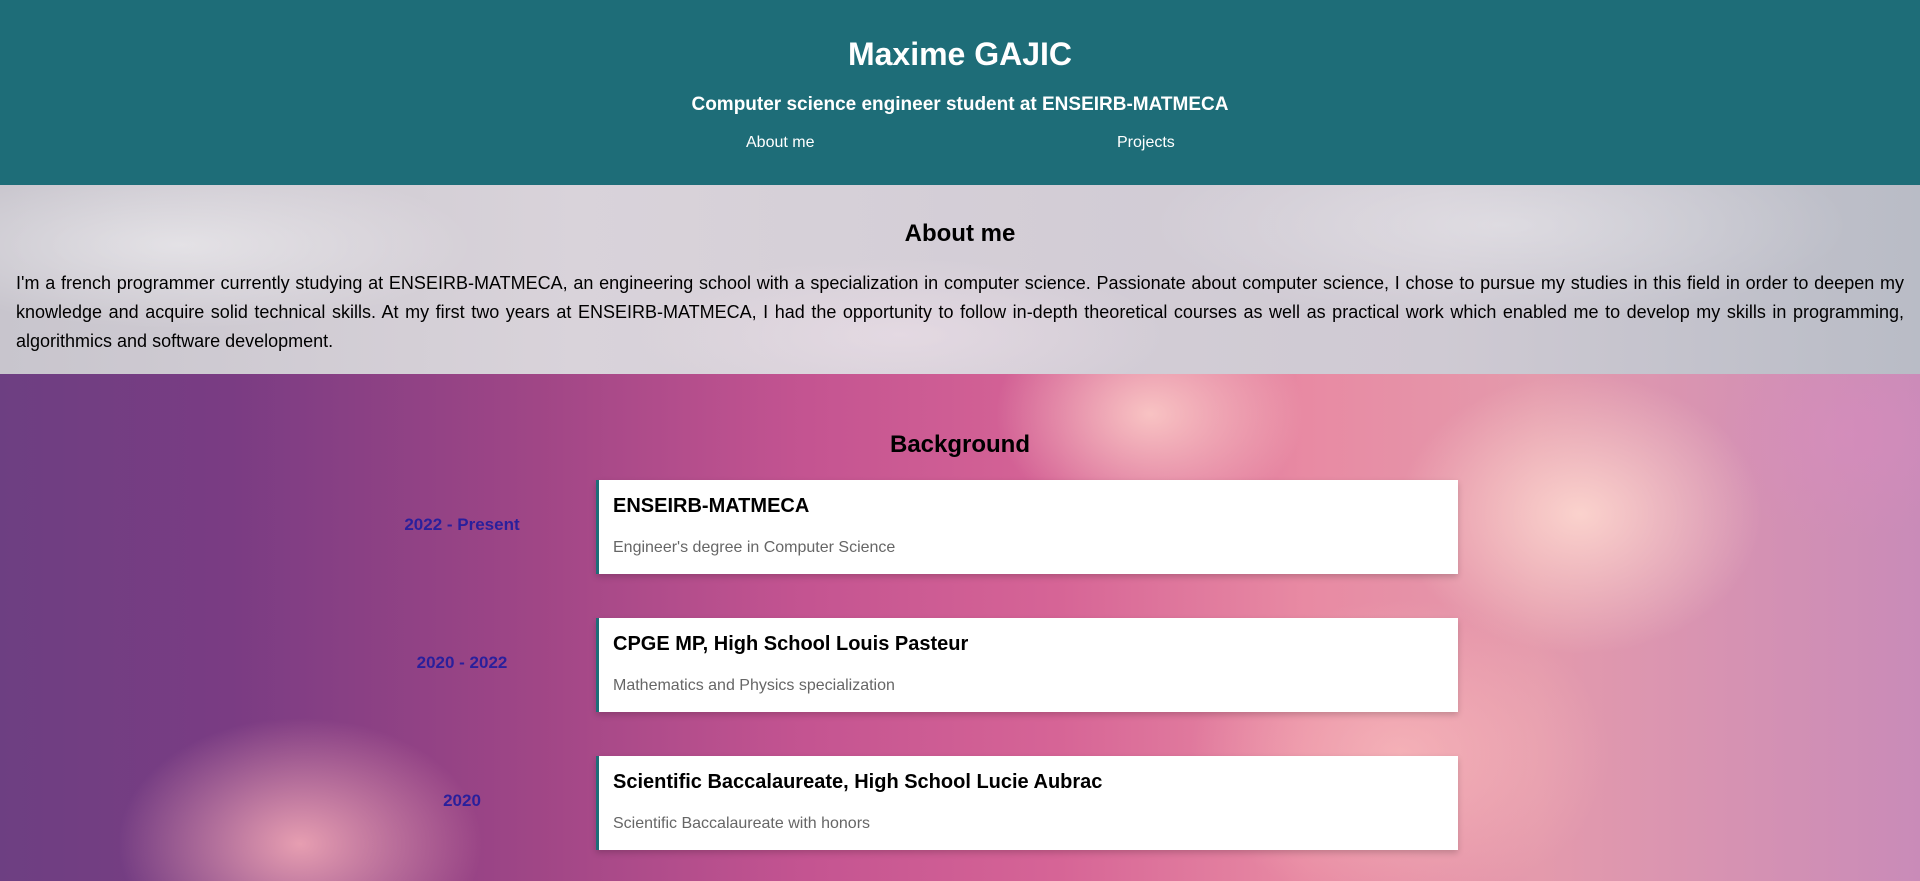  I want to click on timeline-date: 2020 - 2022, so click(462, 662).